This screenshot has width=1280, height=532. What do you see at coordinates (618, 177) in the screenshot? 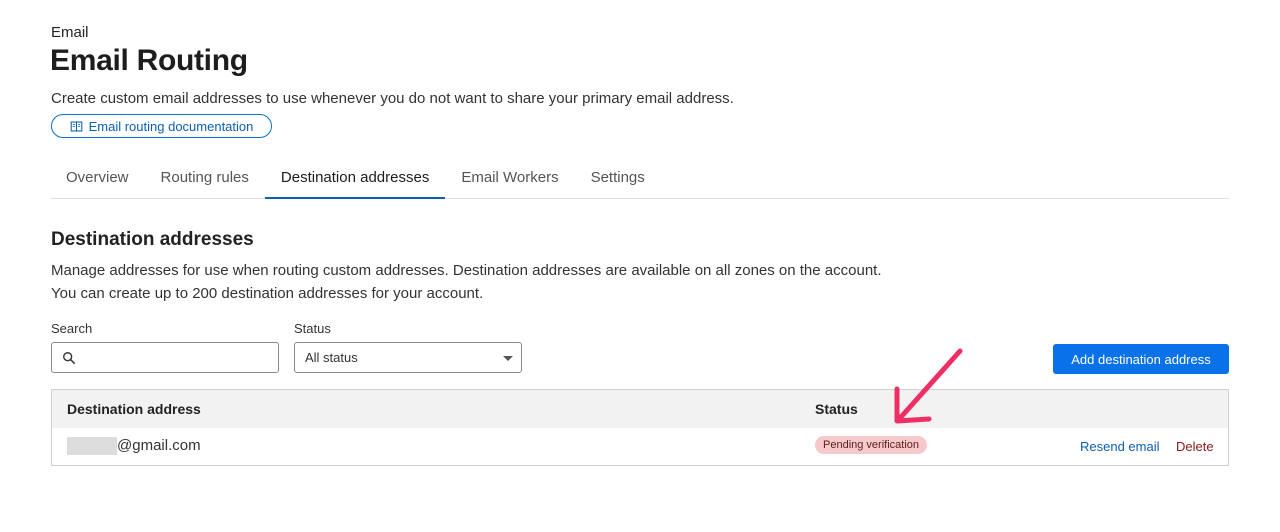
I see `tab-settings: Settings` at bounding box center [618, 177].